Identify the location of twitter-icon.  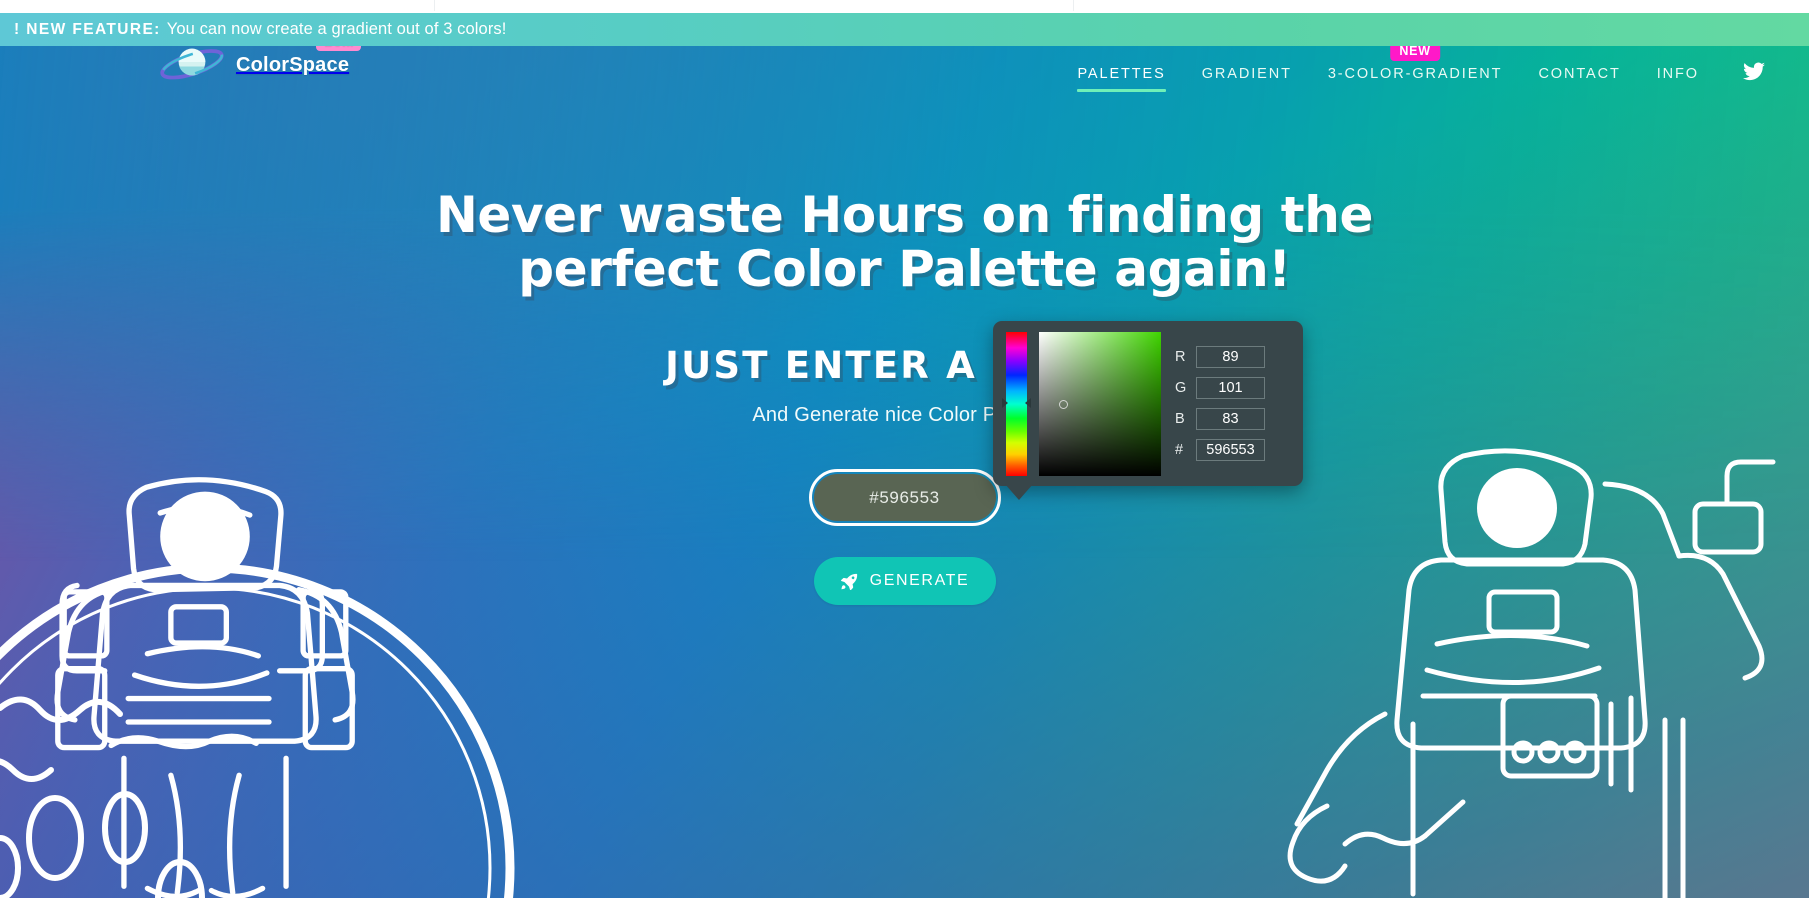
(1754, 71).